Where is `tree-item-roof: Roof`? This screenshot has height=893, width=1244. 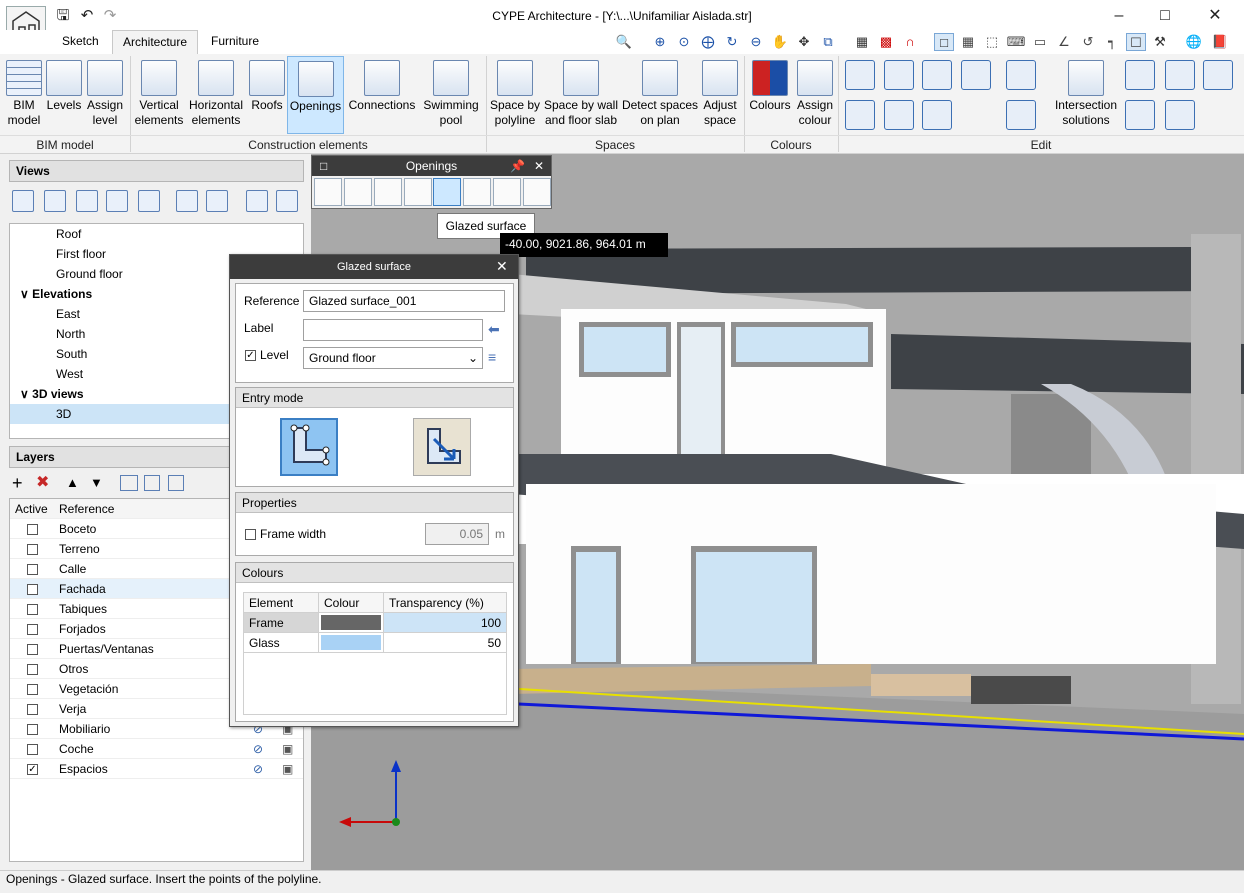 tree-item-roof: Roof is located at coordinates (156, 234).